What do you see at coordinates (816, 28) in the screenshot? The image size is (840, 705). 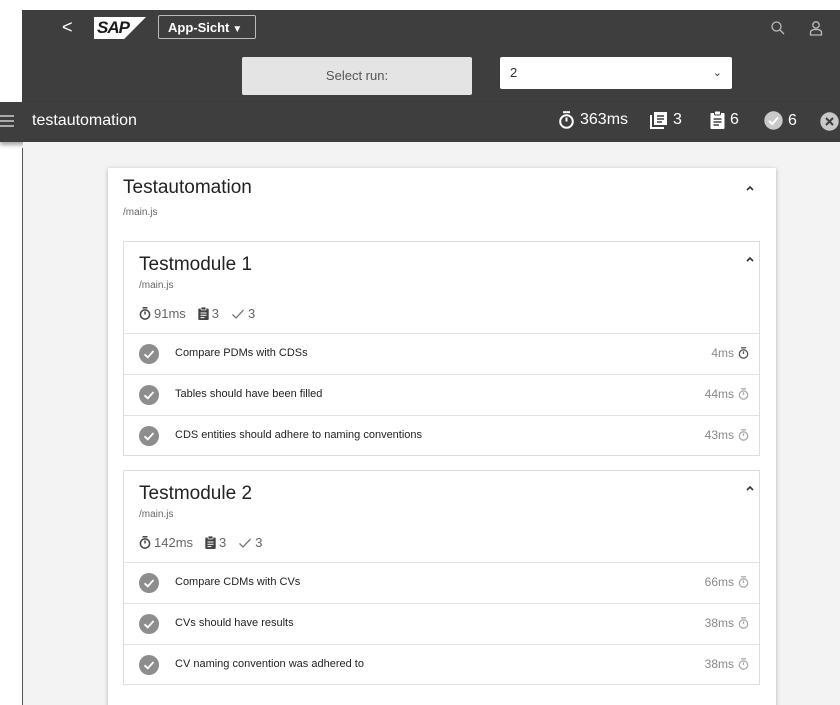 I see `user-icon` at bounding box center [816, 28].